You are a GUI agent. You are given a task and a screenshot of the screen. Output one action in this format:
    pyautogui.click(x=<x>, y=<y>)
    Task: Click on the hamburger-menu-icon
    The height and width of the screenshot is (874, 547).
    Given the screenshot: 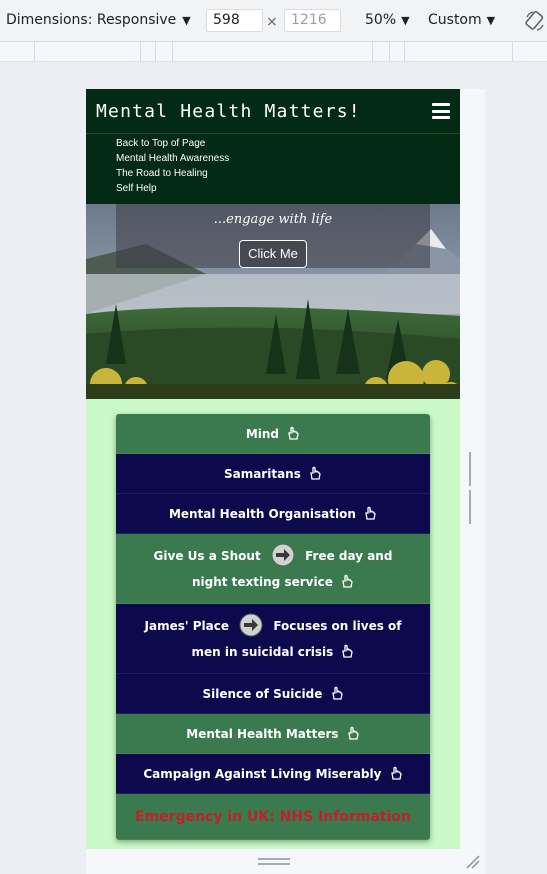 What is the action you would take?
    pyautogui.click(x=441, y=111)
    